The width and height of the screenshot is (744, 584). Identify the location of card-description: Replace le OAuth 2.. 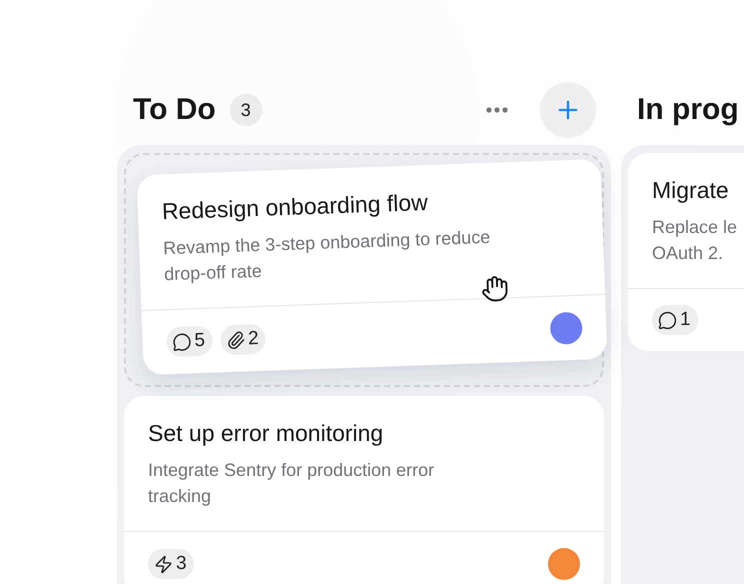
(695, 240).